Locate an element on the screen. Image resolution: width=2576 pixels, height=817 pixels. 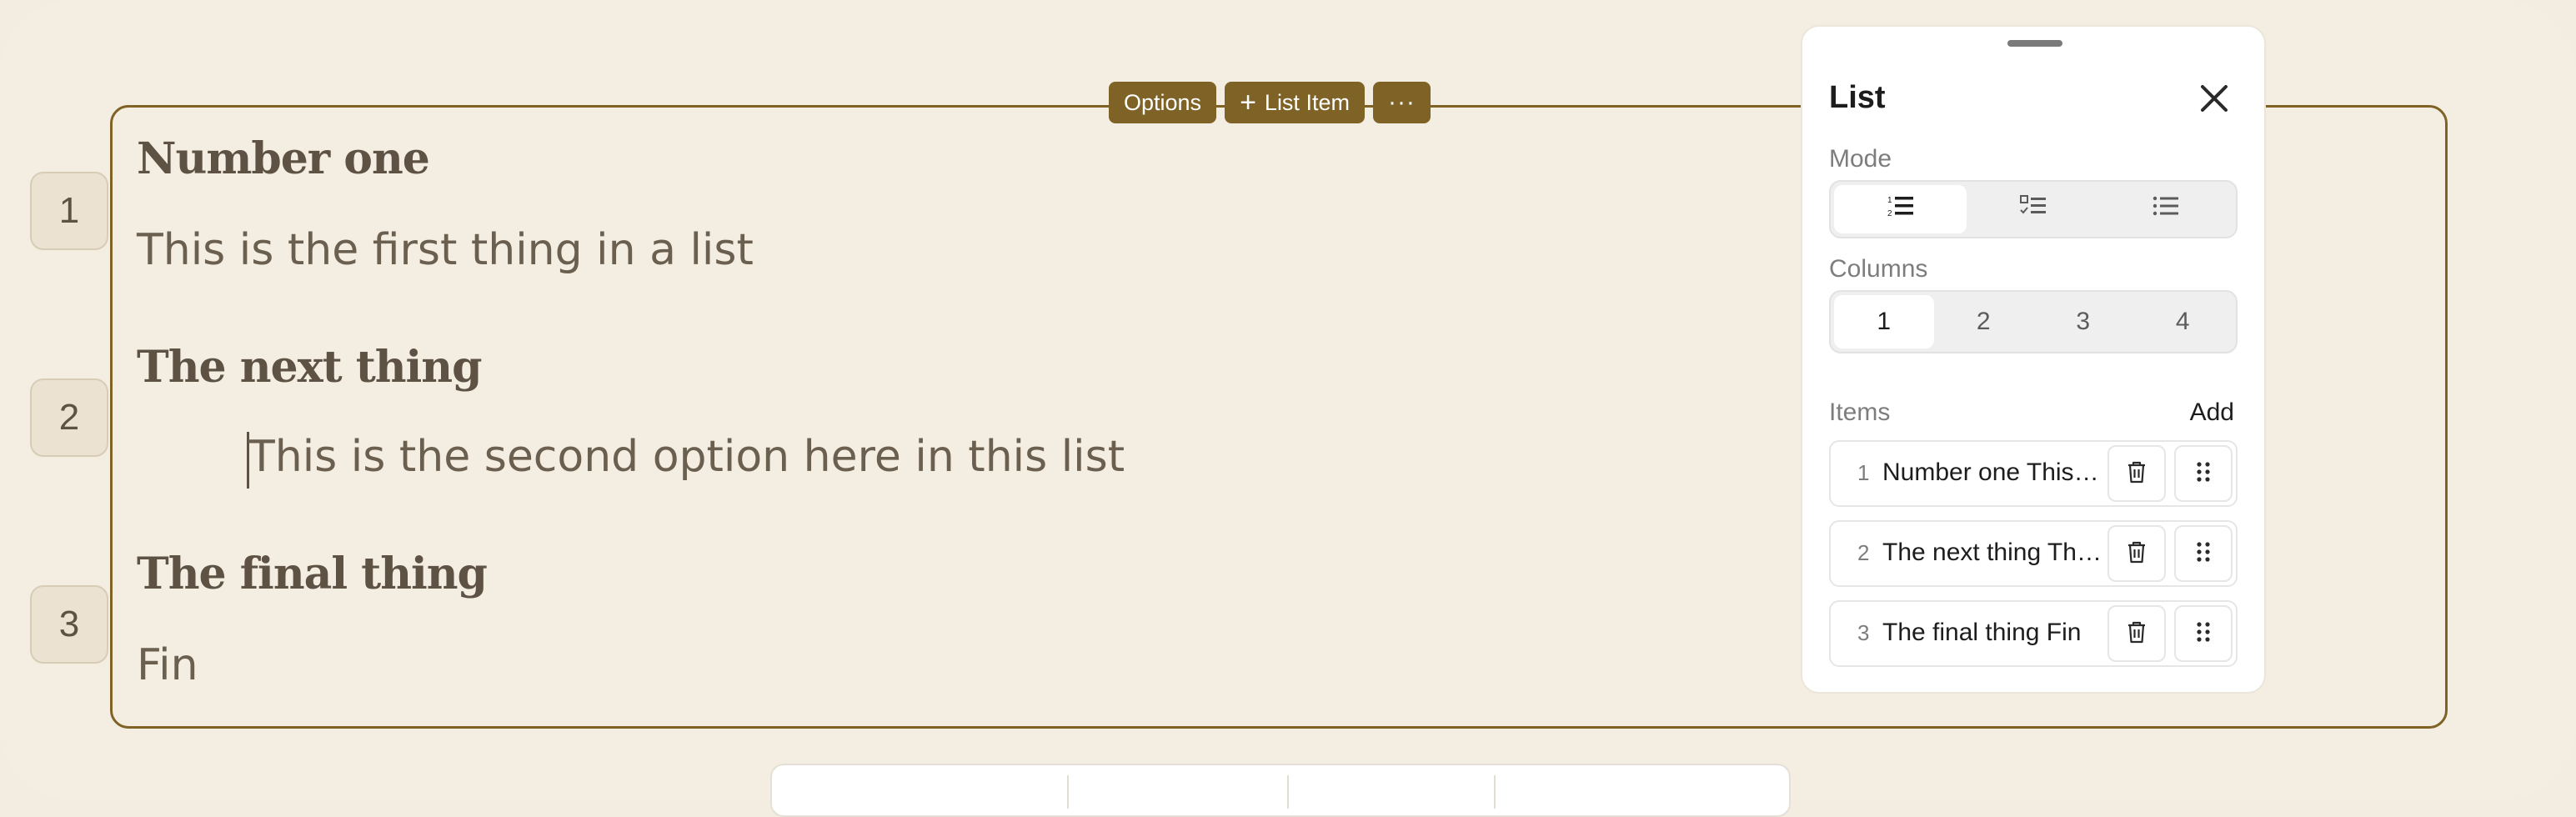
columns-option-1: 1 is located at coordinates (1884, 322).